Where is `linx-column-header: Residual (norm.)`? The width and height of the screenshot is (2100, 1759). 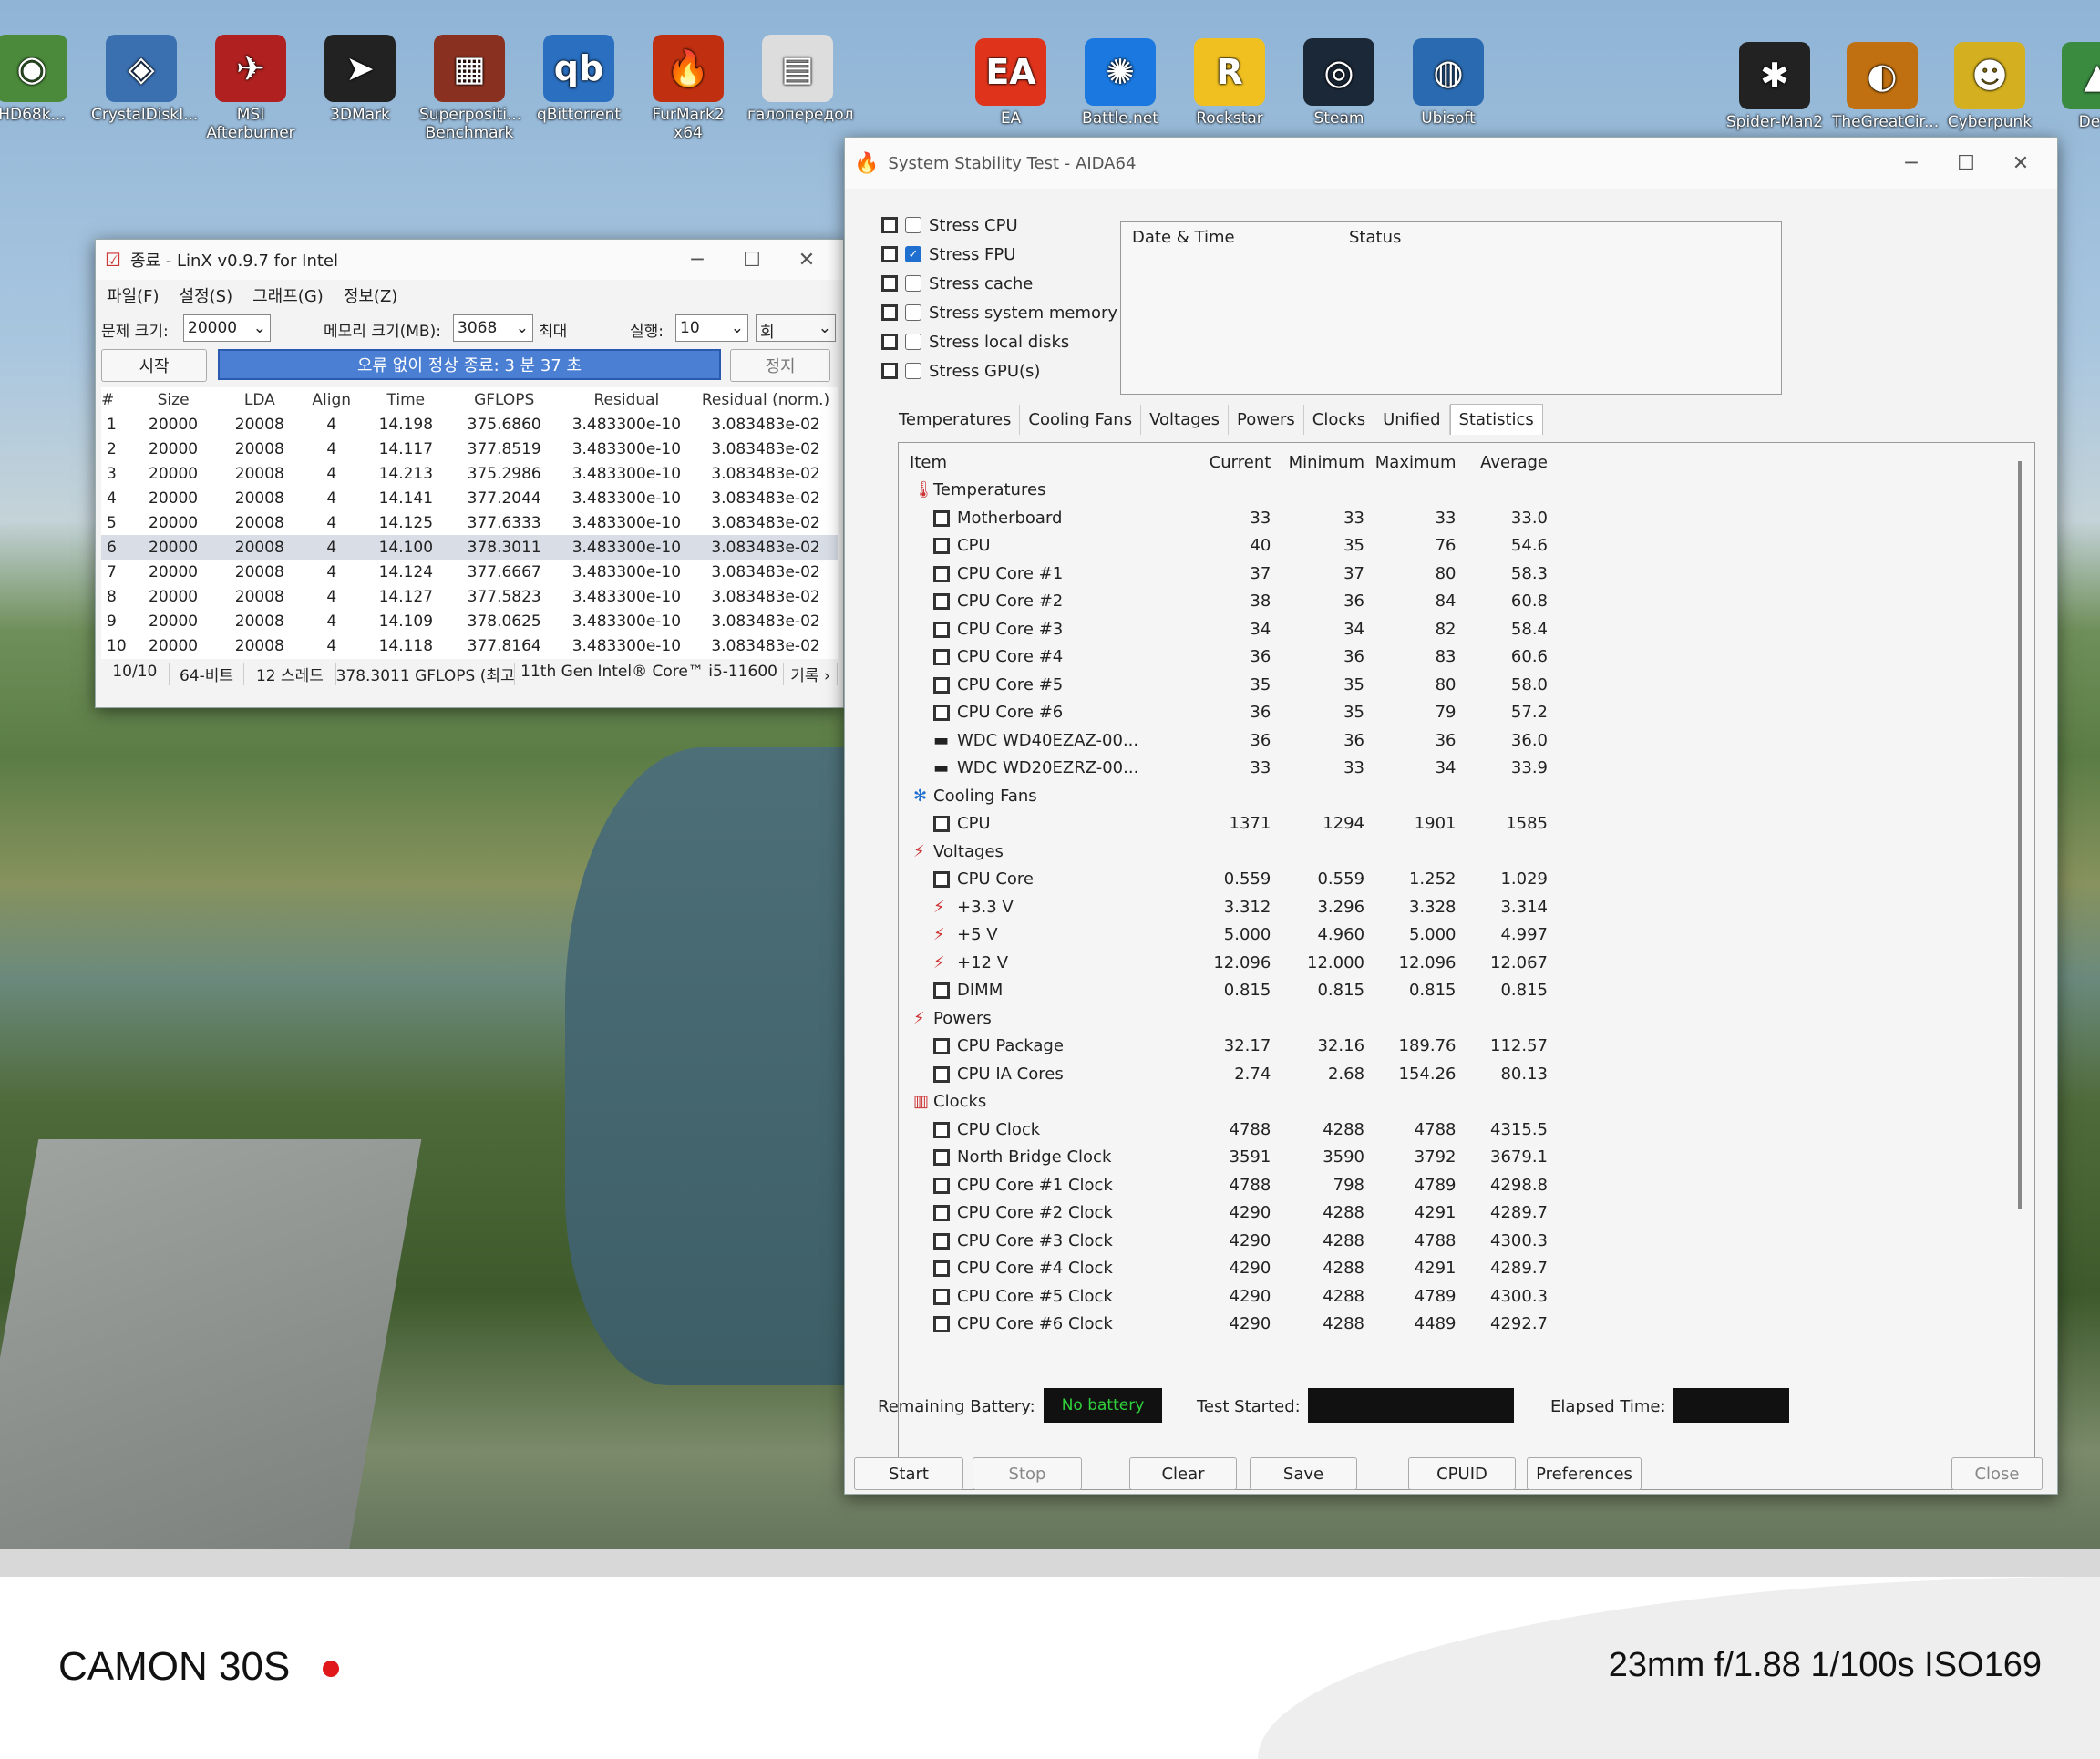 linx-column-header: Residual (norm.) is located at coordinates (766, 399).